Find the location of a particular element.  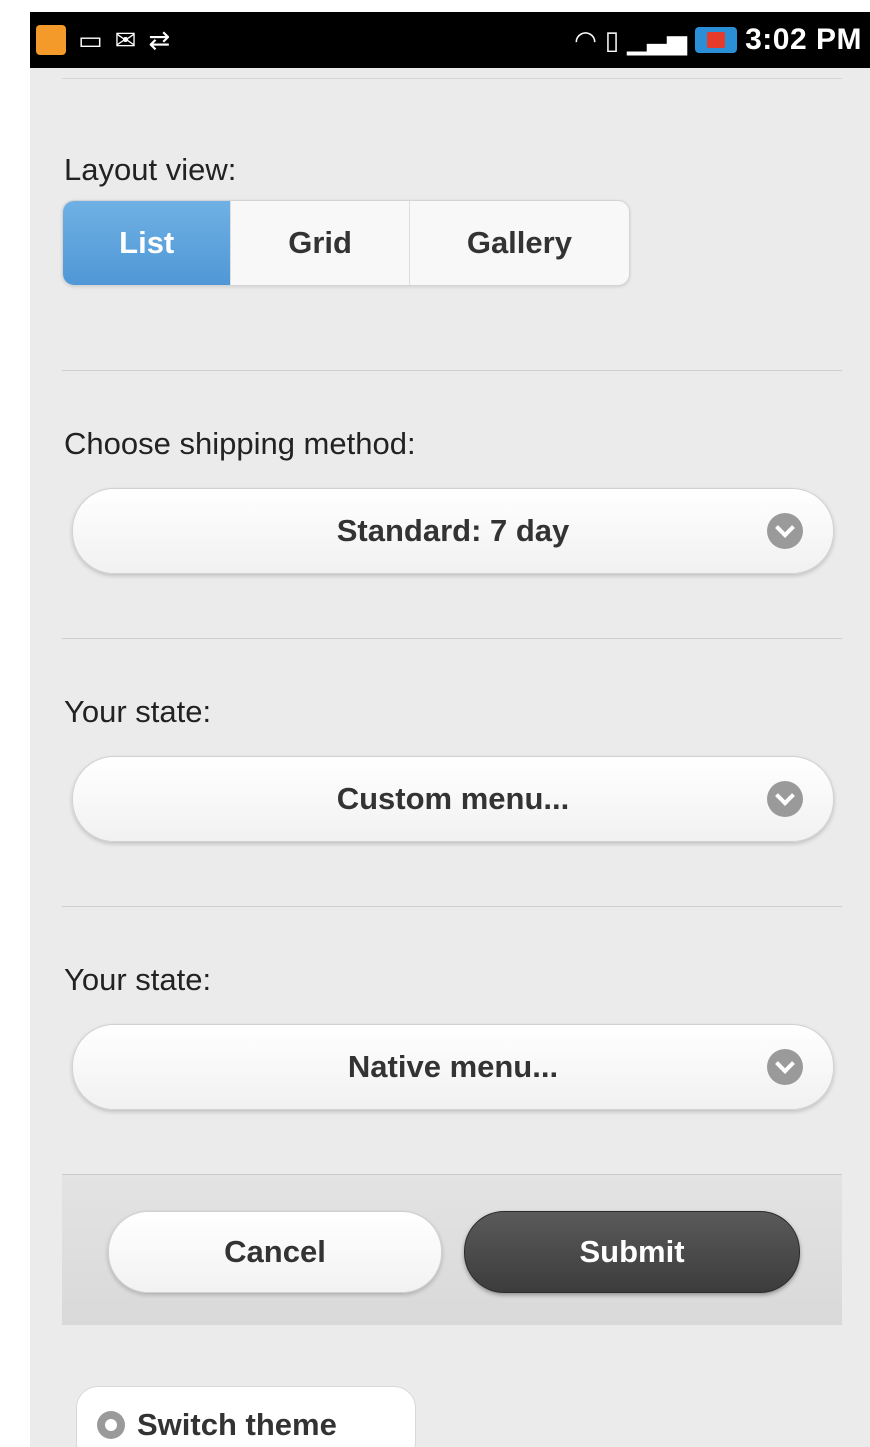

system-icons: ◠ ▯ ▁▃▅ 3:02 PM is located at coordinates (718, 40).